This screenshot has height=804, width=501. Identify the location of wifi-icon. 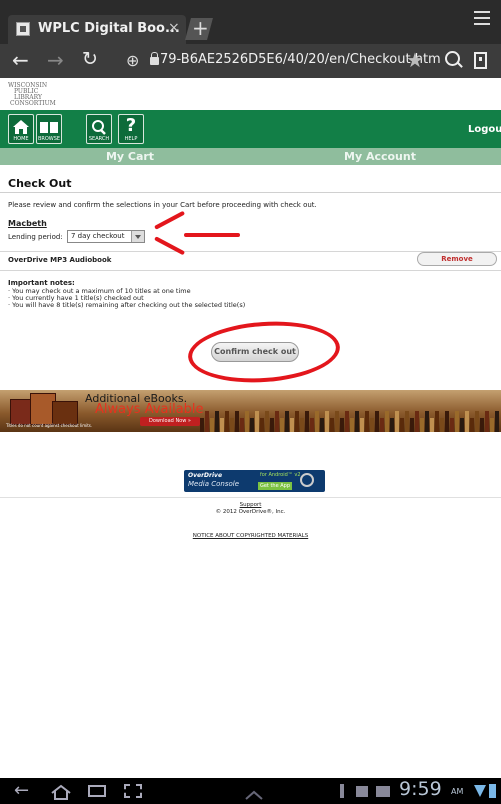
(480, 791).